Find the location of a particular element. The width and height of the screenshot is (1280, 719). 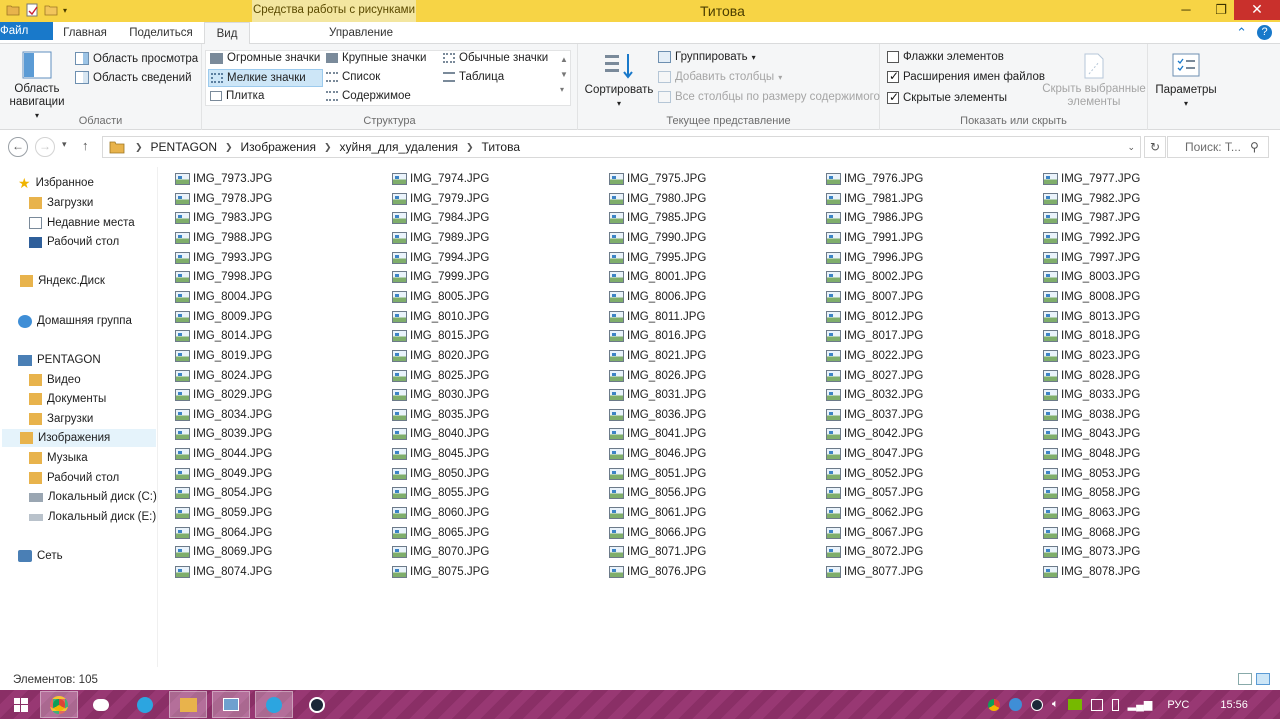

file-item: IMG_8031.JPG is located at coordinates (657, 395).